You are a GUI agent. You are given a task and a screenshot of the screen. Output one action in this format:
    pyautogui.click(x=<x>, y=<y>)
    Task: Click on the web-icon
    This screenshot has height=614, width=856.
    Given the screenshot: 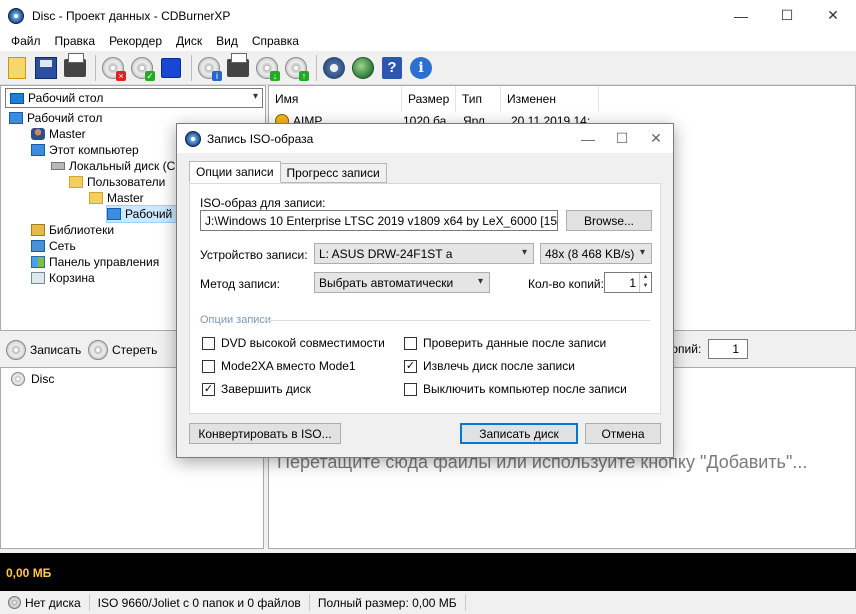 What is the action you would take?
    pyautogui.click(x=363, y=67)
    